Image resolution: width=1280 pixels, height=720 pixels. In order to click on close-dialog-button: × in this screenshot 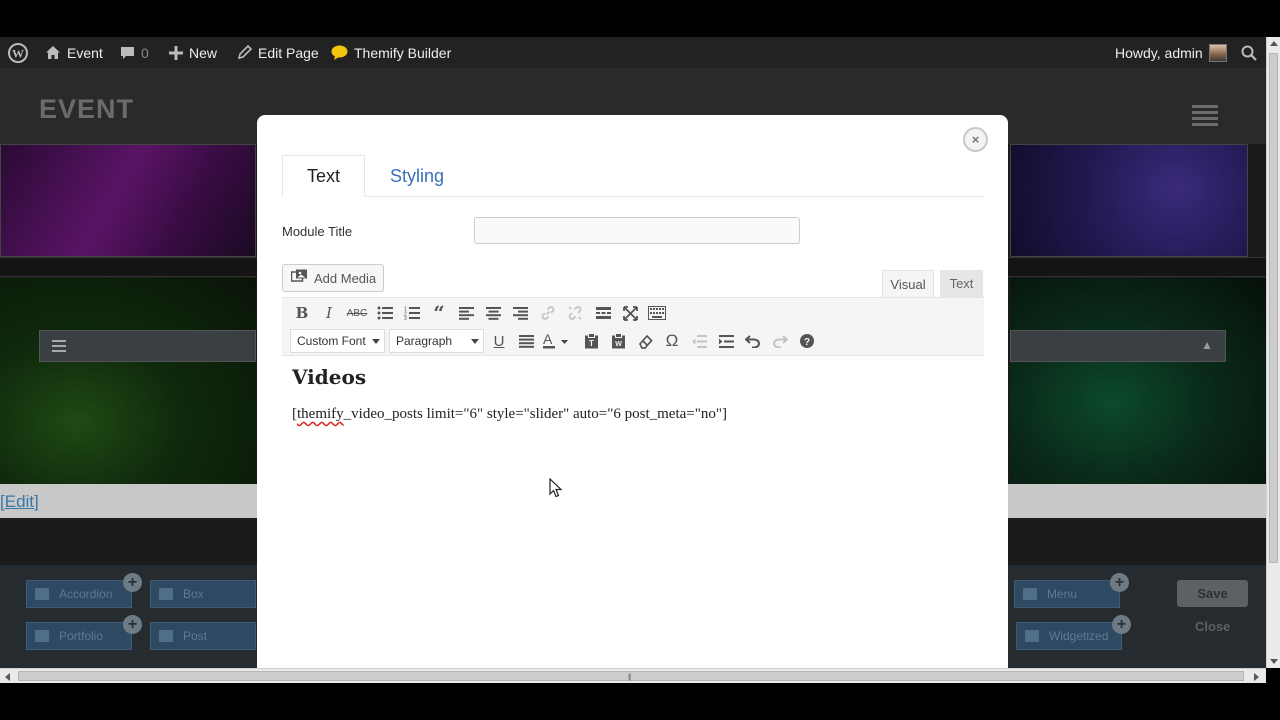, I will do `click(975, 139)`.